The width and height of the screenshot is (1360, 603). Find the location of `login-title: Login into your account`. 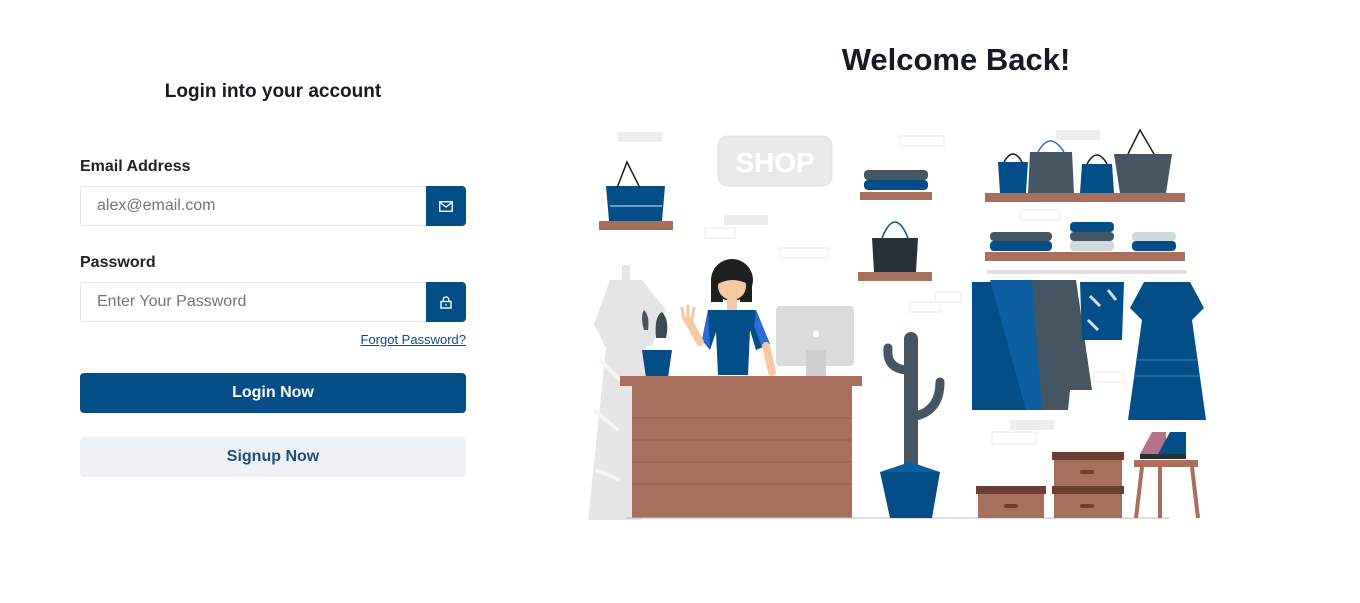

login-title: Login into your account is located at coordinates (273, 91).